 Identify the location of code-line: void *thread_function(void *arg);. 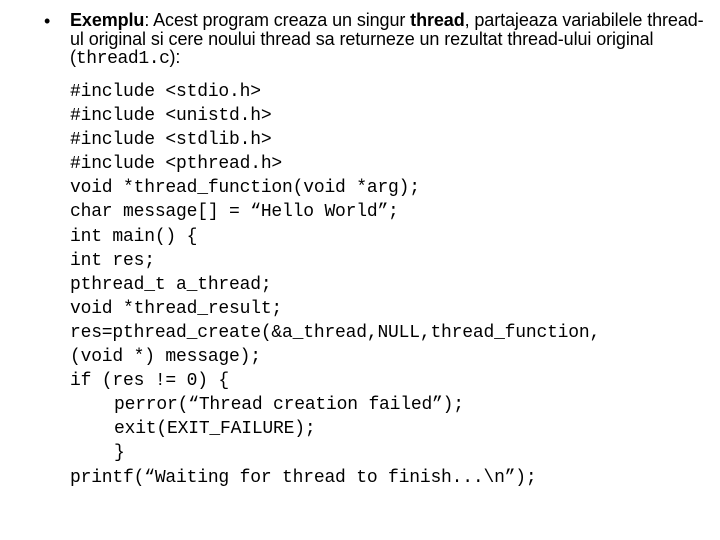
(245, 188).